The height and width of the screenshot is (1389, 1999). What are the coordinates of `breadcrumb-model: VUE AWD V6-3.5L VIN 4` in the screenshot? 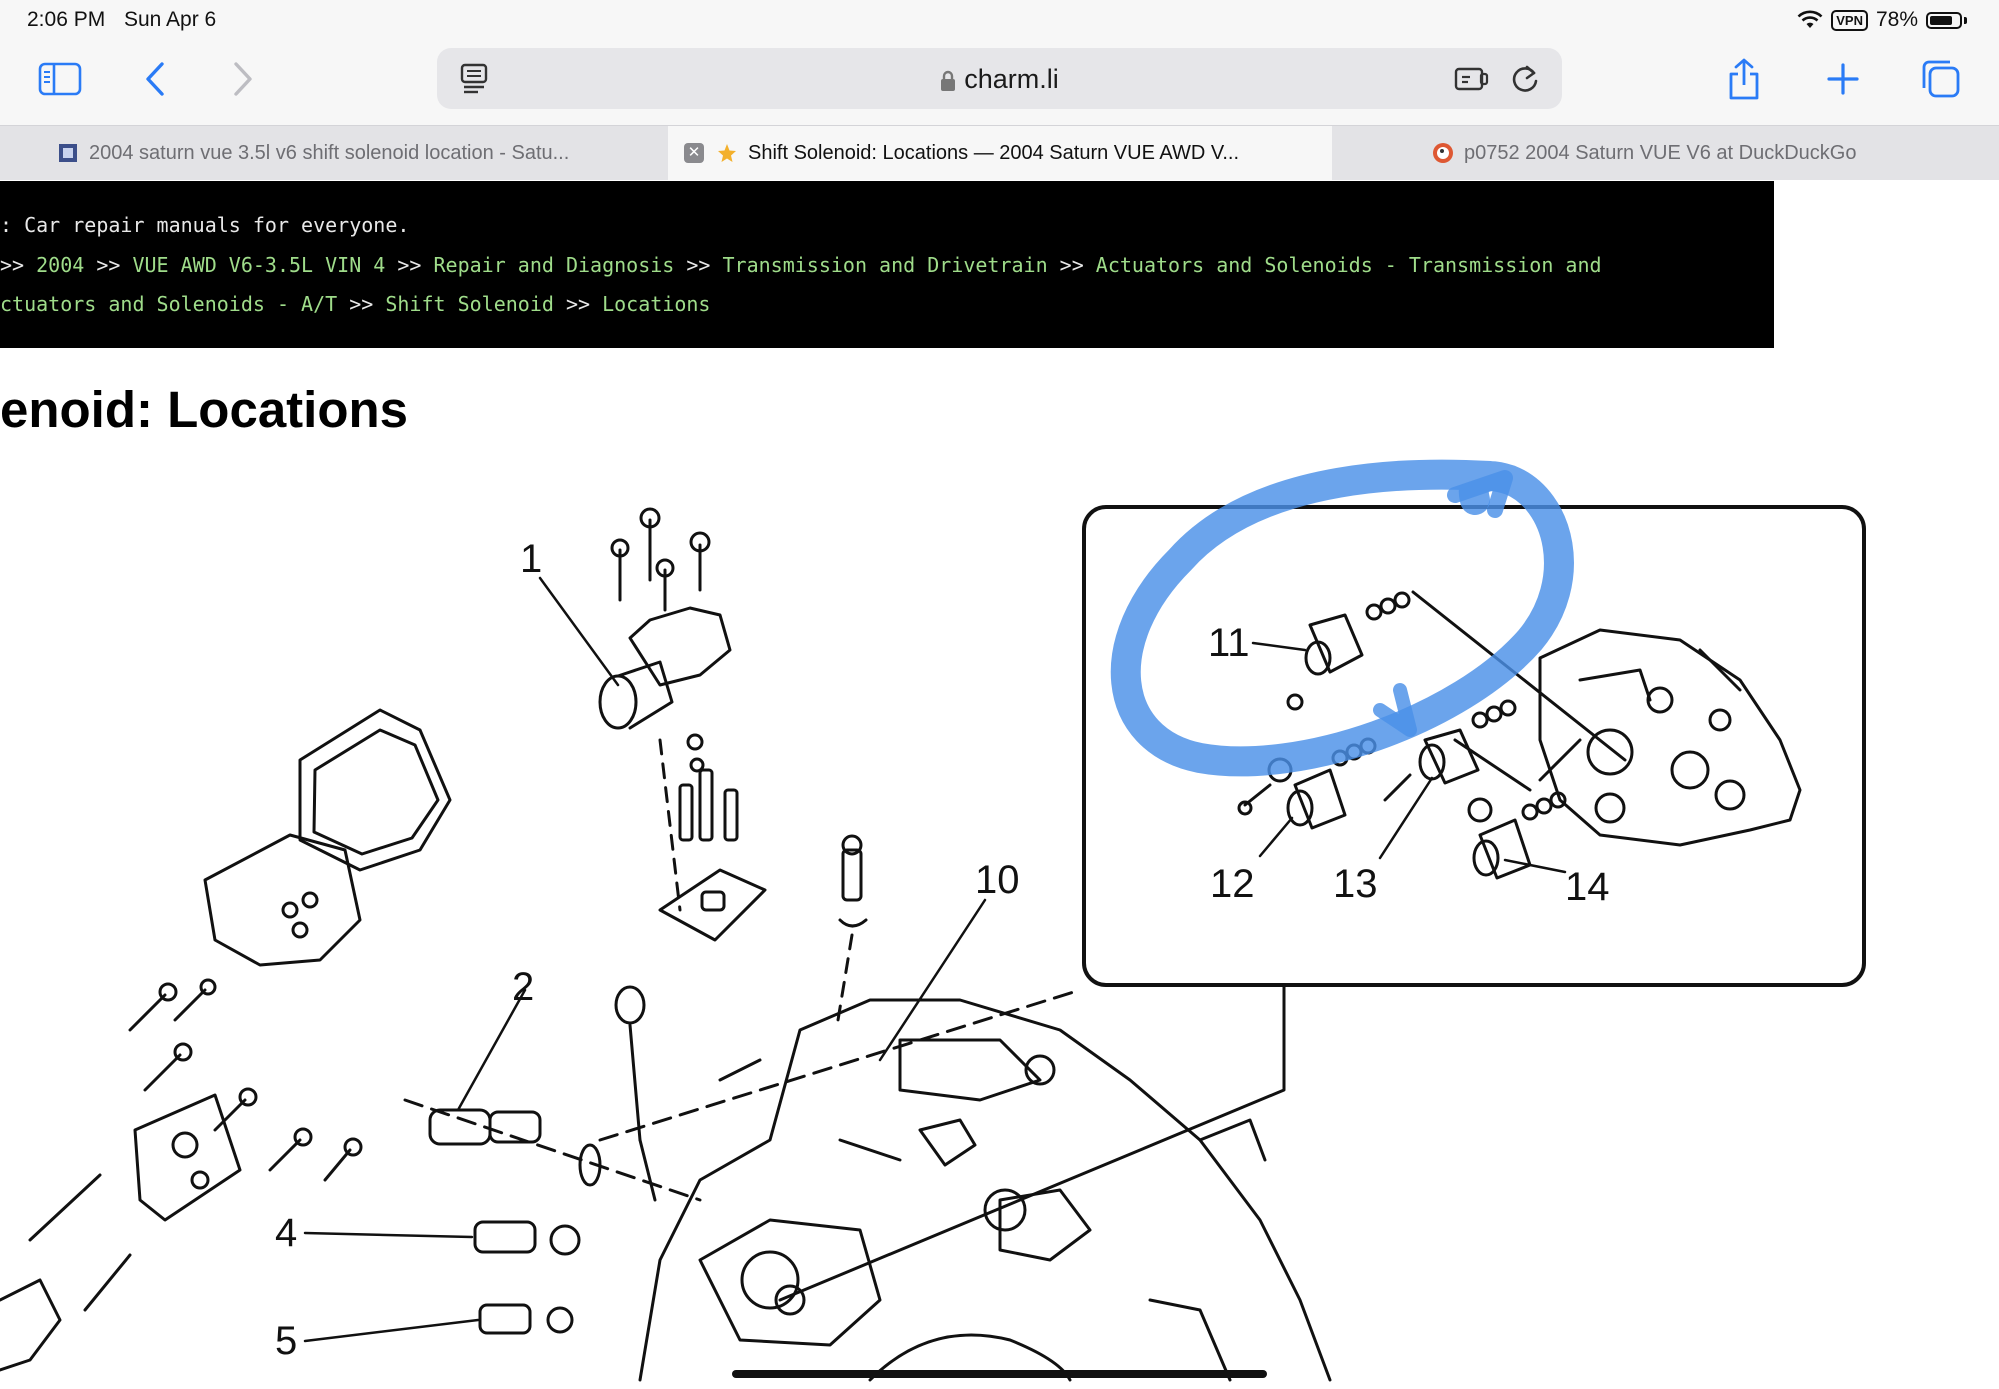 It's located at (258, 265).